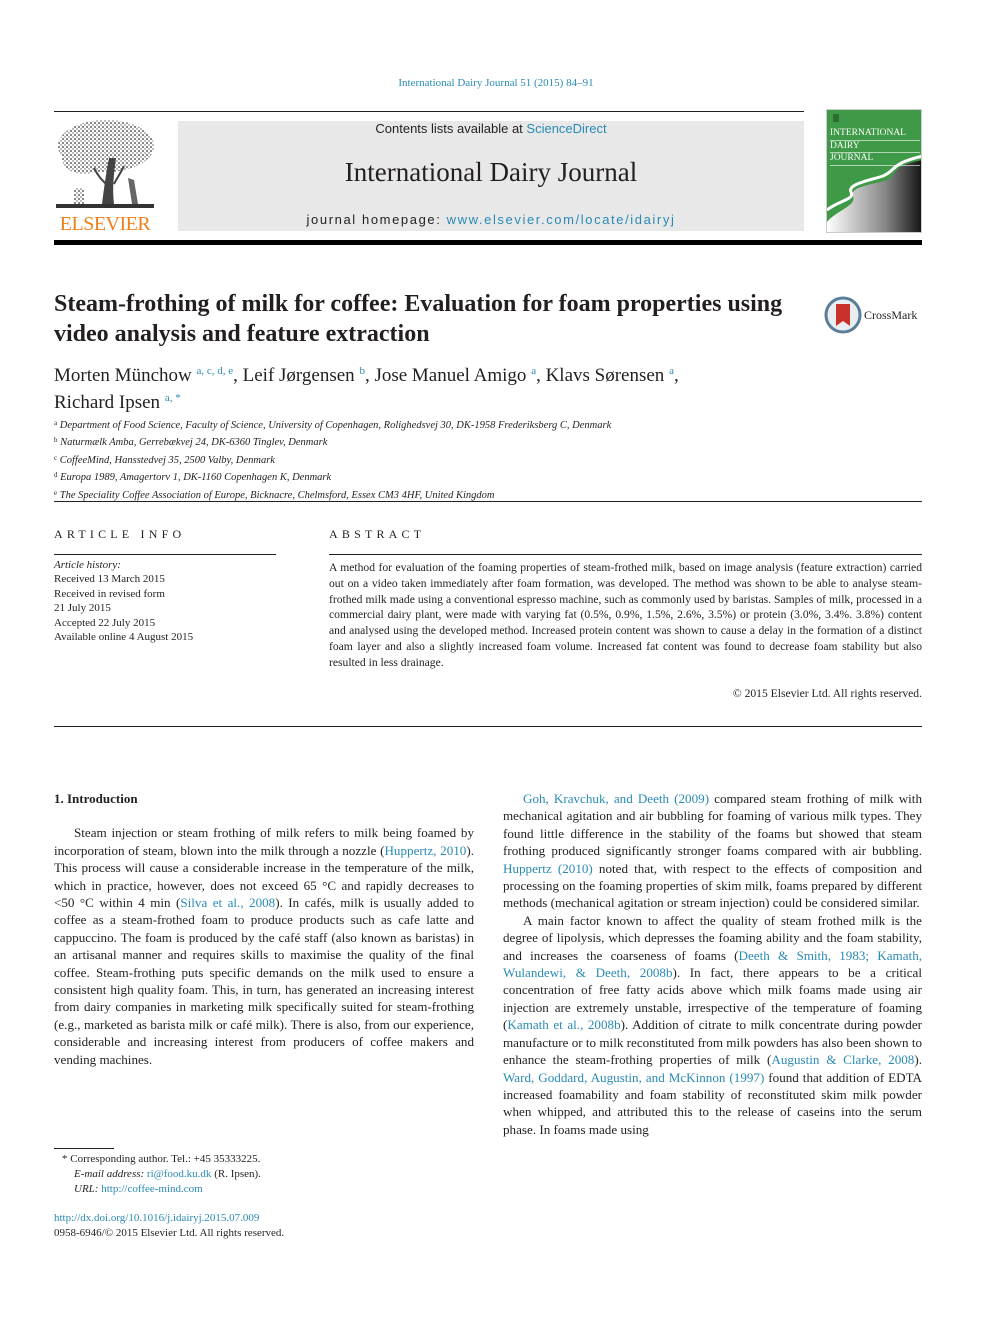 This screenshot has width=992, height=1323. I want to click on homepage-link: www.elsevier.com/locate/idairyj, so click(561, 219).